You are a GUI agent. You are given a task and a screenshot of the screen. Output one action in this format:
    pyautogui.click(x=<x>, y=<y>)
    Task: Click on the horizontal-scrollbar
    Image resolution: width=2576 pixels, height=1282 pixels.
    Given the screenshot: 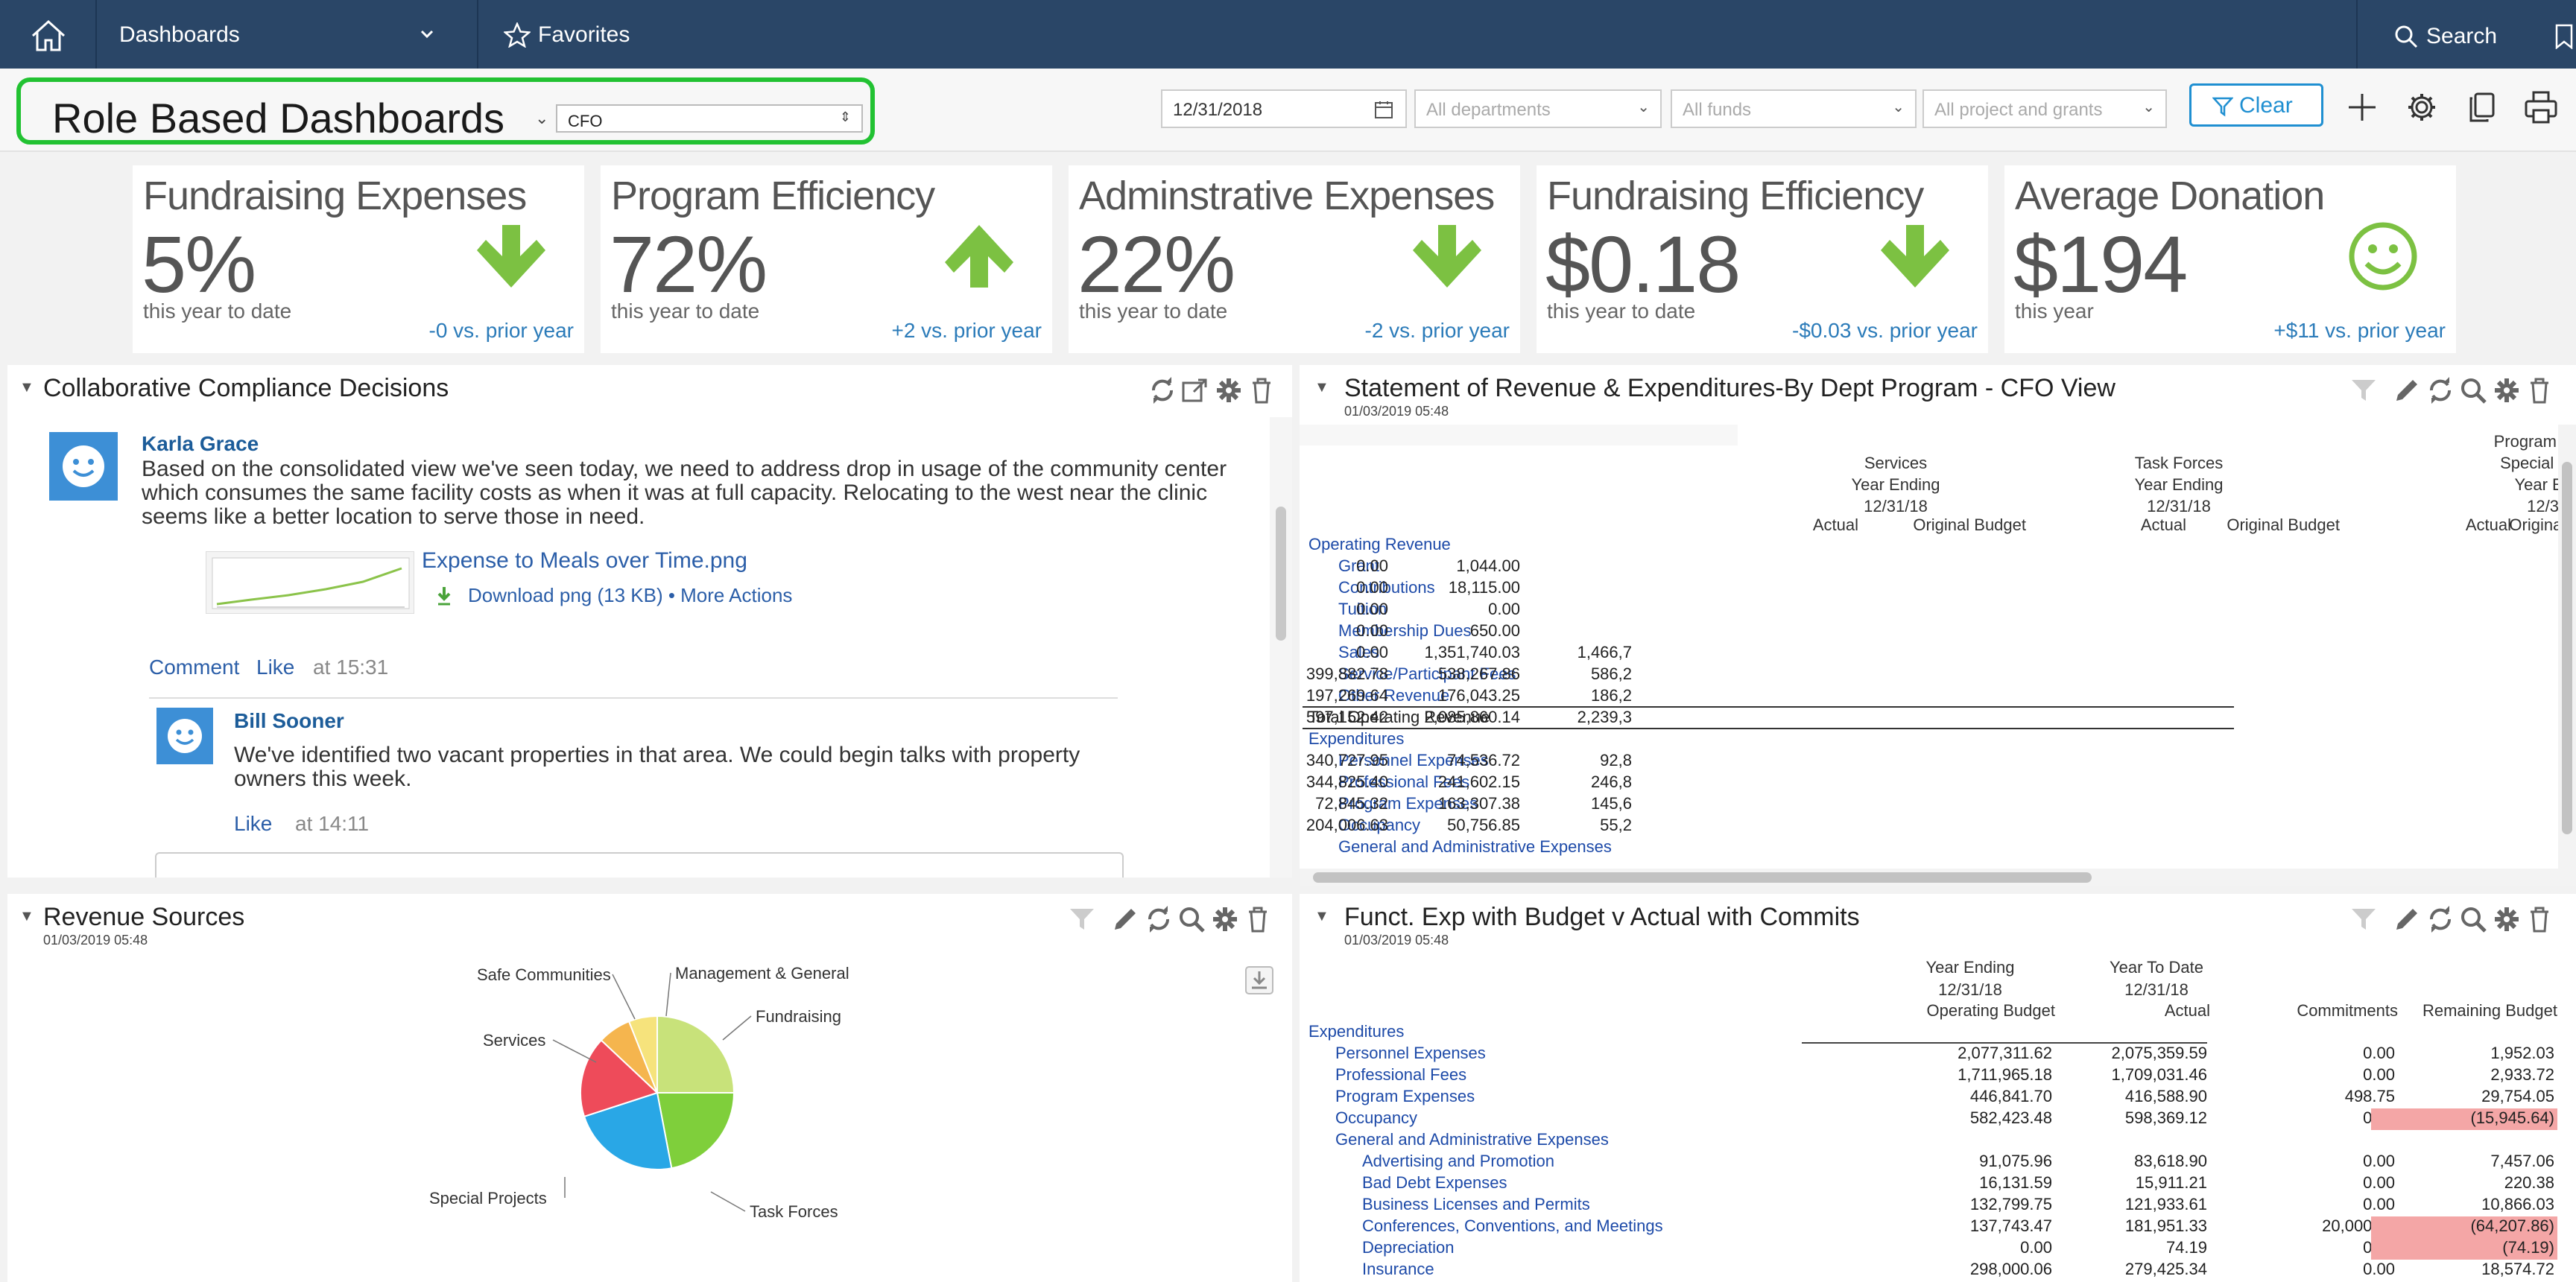 What is the action you would take?
    pyautogui.click(x=1938, y=877)
    